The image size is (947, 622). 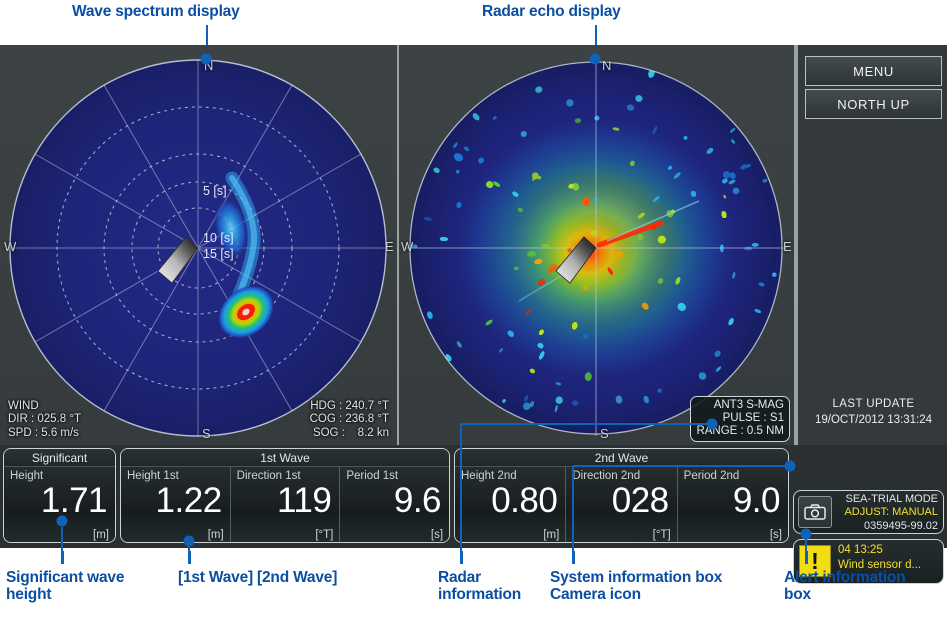 I want to click on last-update-value: 19/OCT/2012 13:31:24, so click(x=873, y=420).